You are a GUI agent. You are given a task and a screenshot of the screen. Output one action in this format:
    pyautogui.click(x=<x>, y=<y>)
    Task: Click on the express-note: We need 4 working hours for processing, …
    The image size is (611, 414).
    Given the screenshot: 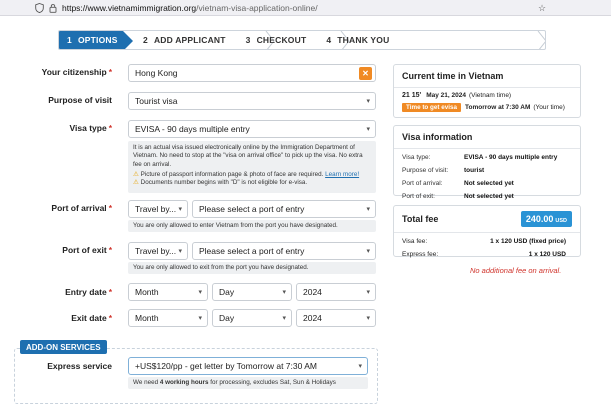 What is the action you would take?
    pyautogui.click(x=248, y=383)
    